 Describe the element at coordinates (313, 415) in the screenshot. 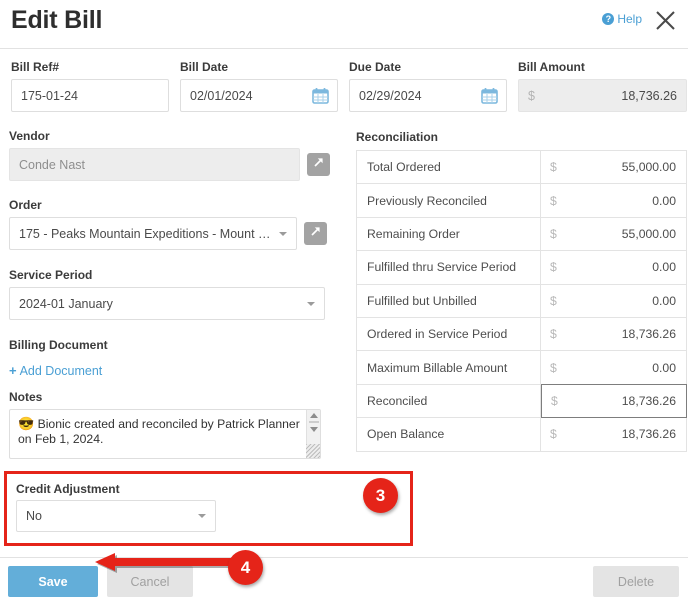

I see `scroll-up-icon` at that location.